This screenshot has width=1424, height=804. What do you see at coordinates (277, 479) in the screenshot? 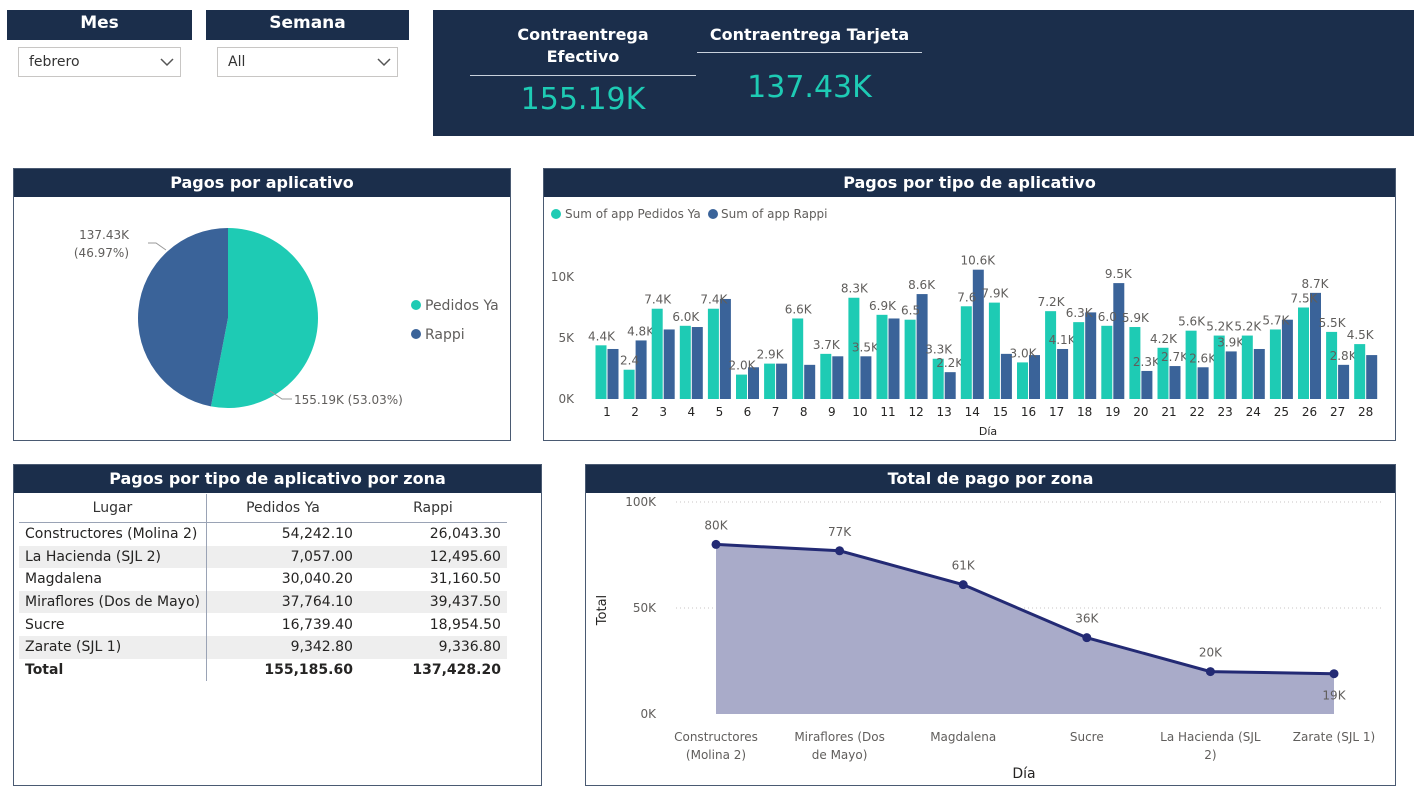
I see `zone-table-title: Pagos por tipo de aplicativo por zona` at bounding box center [277, 479].